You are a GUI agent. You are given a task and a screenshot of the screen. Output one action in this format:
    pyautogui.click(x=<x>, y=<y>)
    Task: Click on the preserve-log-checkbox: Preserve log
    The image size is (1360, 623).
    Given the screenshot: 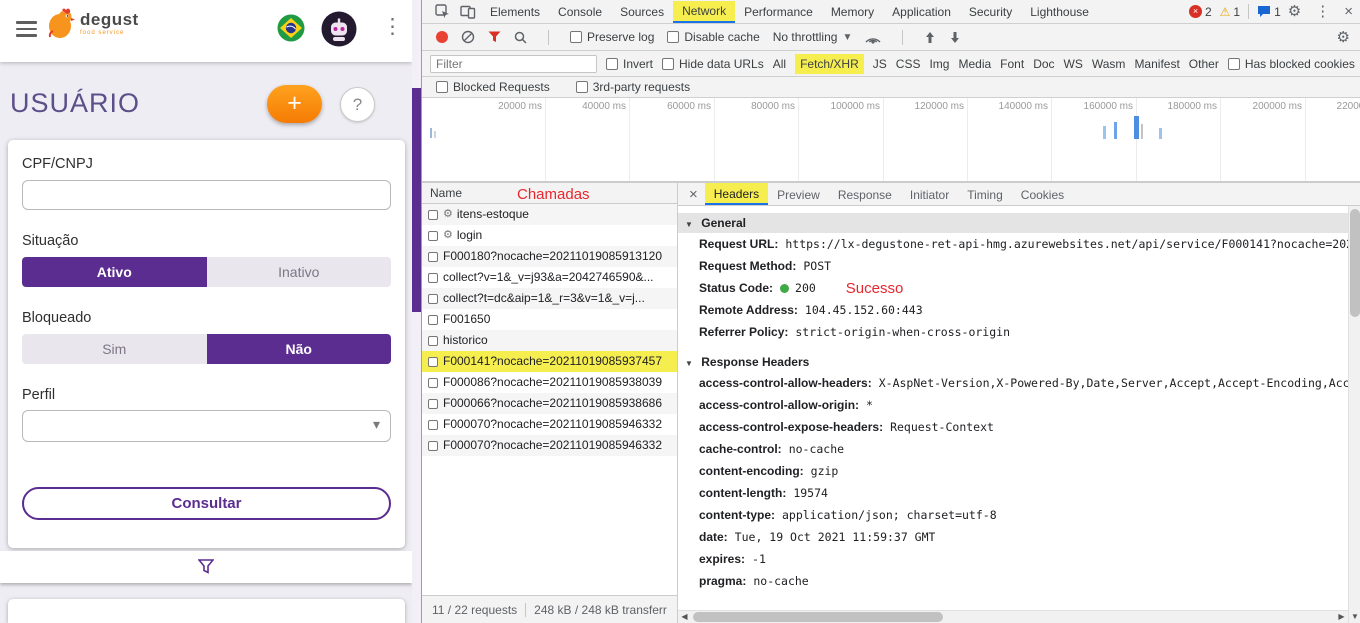 What is the action you would take?
    pyautogui.click(x=612, y=37)
    